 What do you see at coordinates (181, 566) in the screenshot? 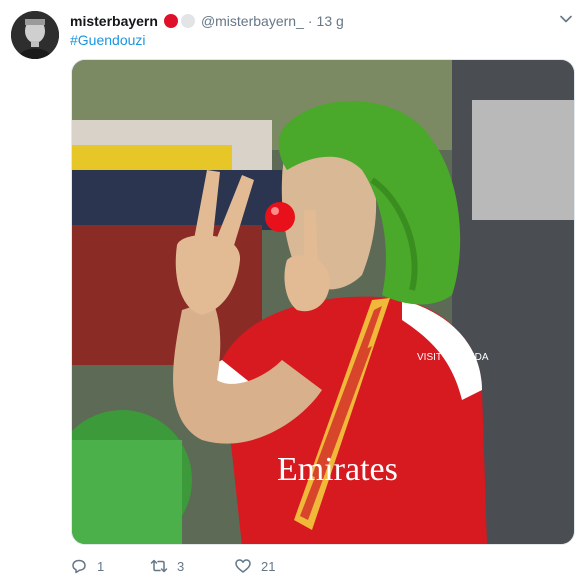
I see `retweet-count: 3` at bounding box center [181, 566].